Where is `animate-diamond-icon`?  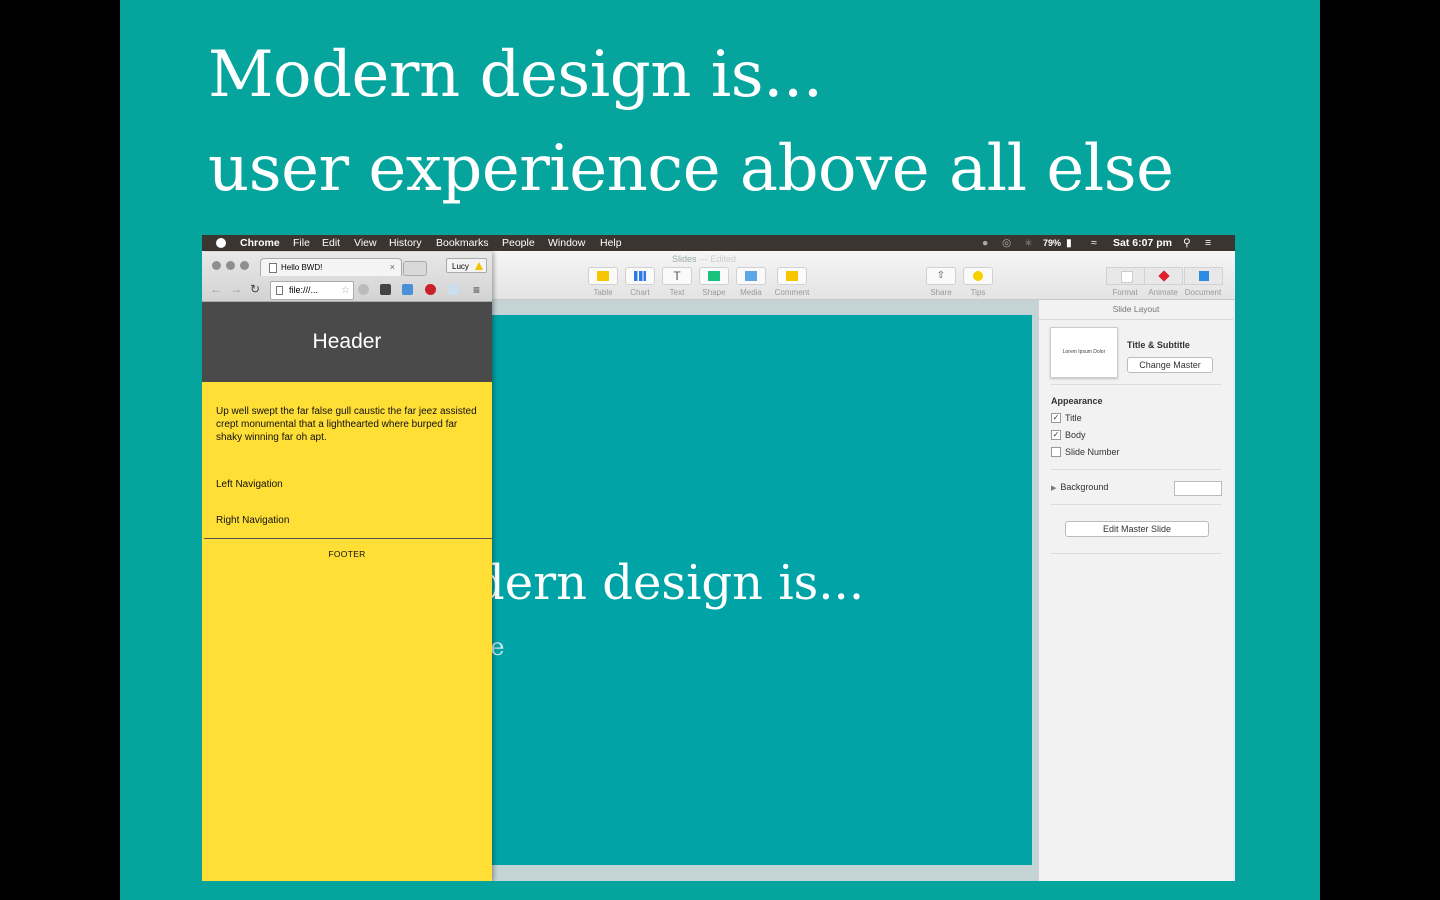 animate-diamond-icon is located at coordinates (1164, 276).